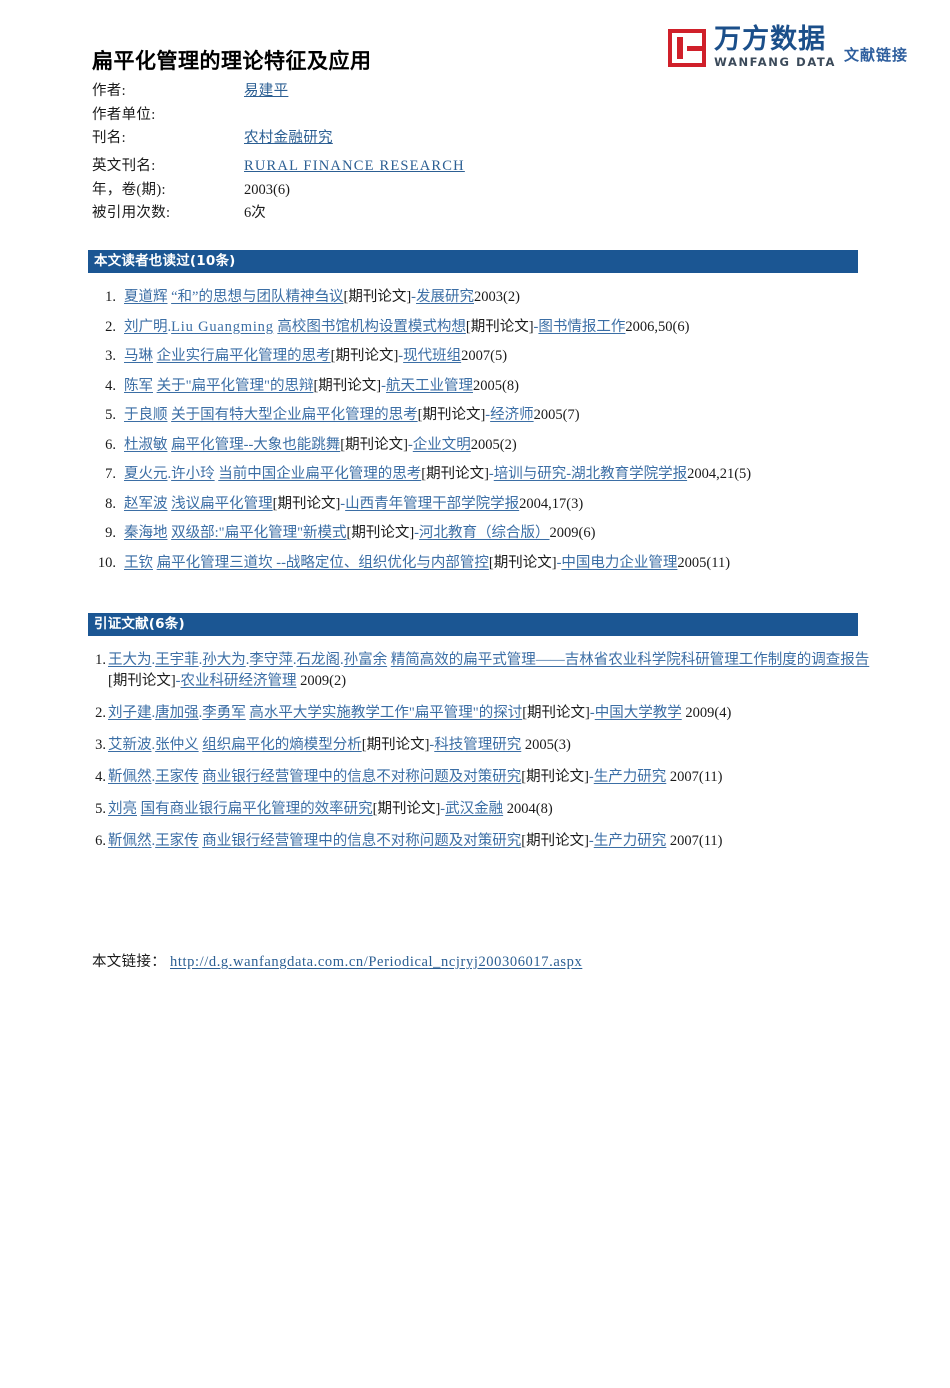 This screenshot has width=950, height=1388. I want to click on metadata-value: 6次, so click(255, 213).